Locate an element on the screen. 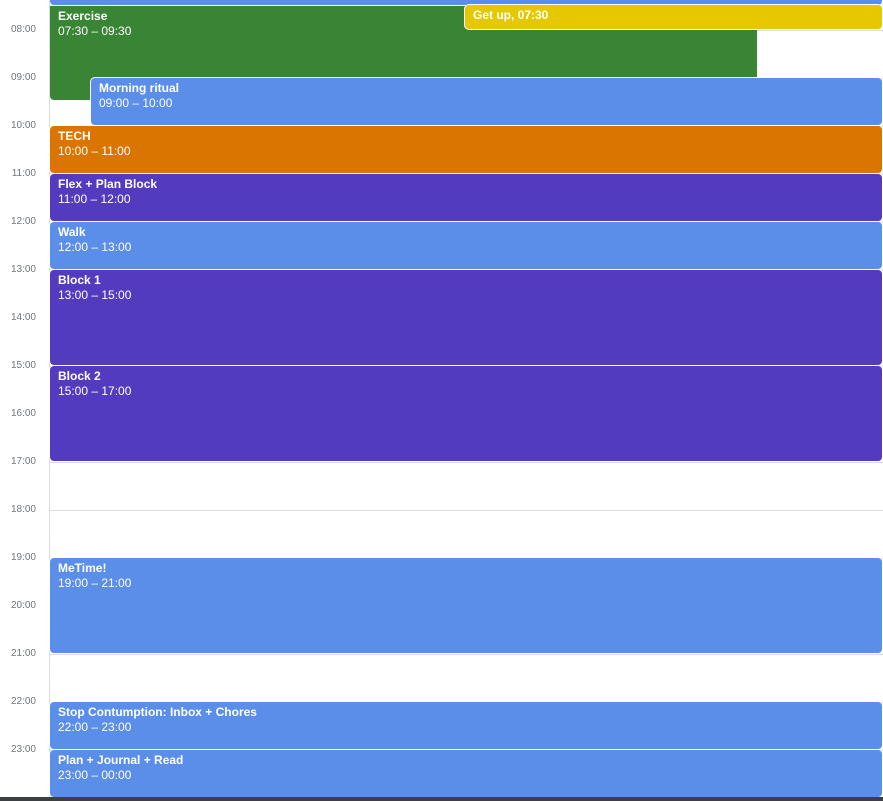  event-title: Walk is located at coordinates (72, 232).